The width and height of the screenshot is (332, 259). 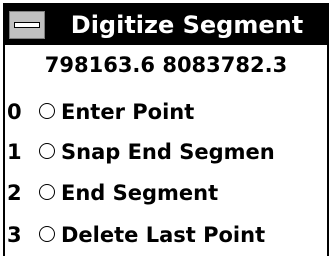 I want to click on system-menu-icon, so click(x=27, y=25).